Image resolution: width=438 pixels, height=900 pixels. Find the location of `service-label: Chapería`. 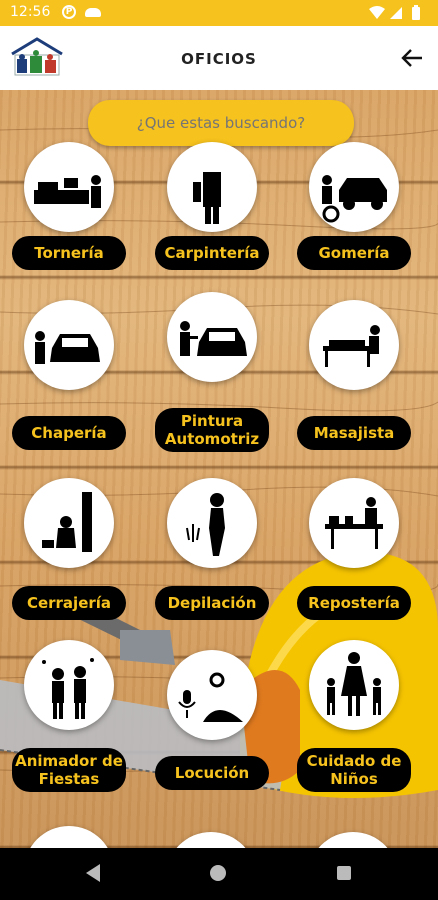

service-label: Chapería is located at coordinates (69, 433).